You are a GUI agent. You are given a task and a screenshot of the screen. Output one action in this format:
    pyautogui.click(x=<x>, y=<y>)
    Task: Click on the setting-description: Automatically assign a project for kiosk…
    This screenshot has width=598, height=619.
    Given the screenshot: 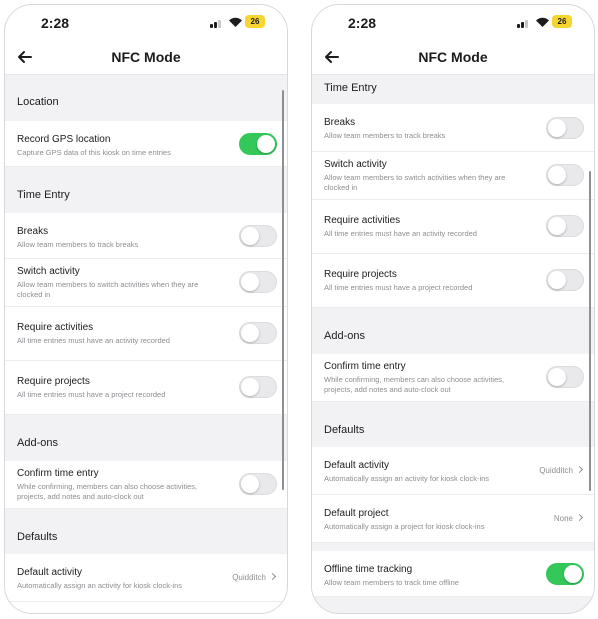 What is the action you would take?
    pyautogui.click(x=404, y=526)
    